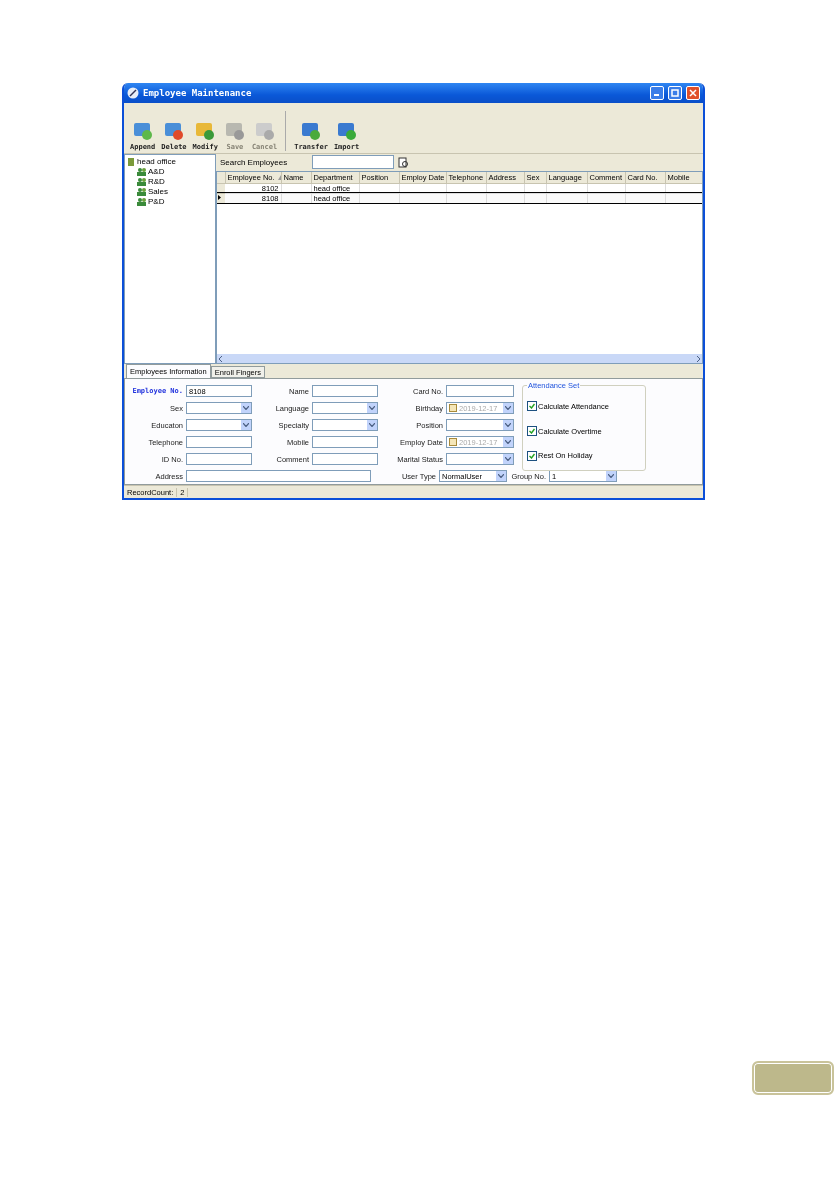 The image size is (838, 1190). Describe the element at coordinates (198, 92) in the screenshot. I see `window-title: Employee Maintenance` at that location.